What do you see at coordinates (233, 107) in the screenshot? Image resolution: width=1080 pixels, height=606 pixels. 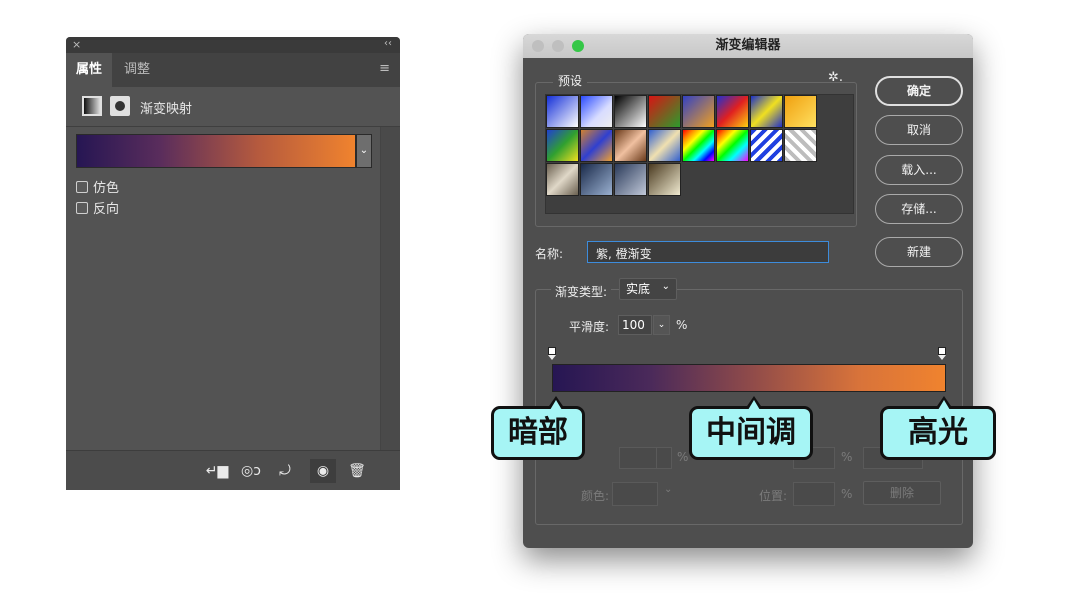 I see `adjustment-header: 渐变映射` at bounding box center [233, 107].